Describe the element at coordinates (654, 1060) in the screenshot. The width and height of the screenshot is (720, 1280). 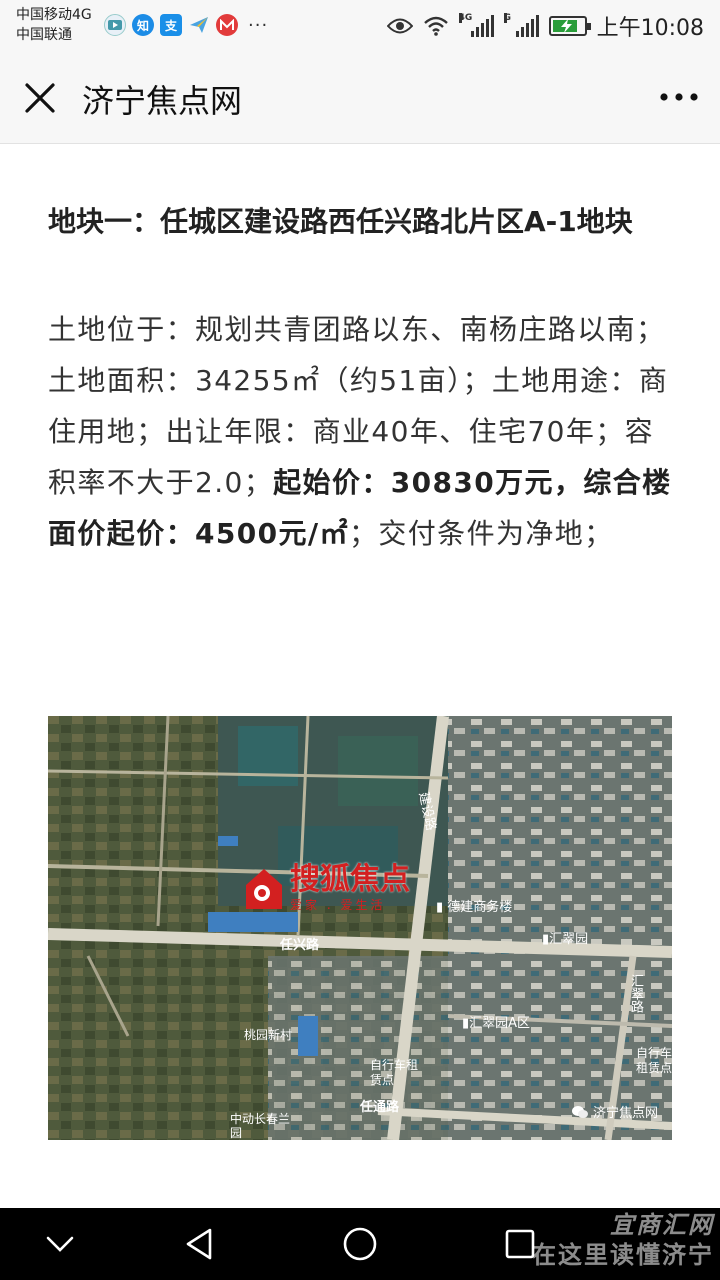
I see `map-label-bike-rental-2: 自行车租赁点` at that location.